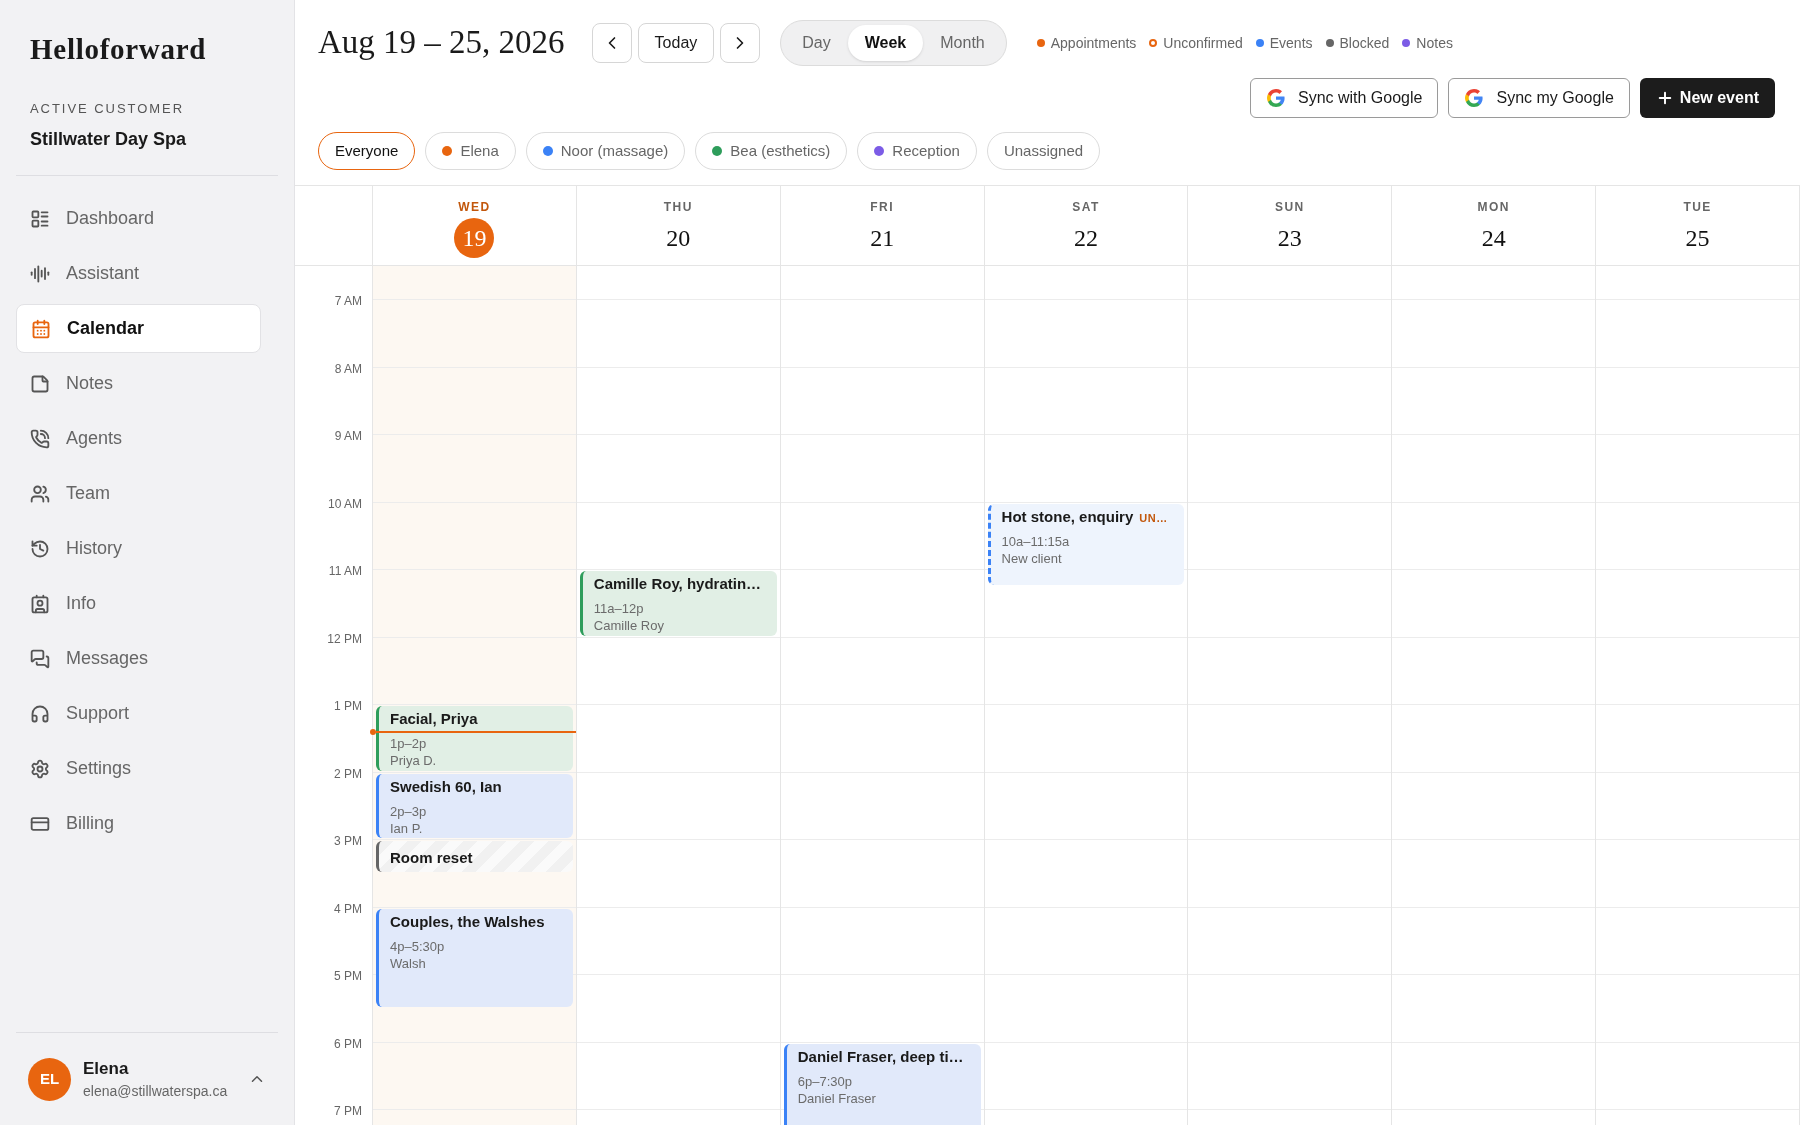 The height and width of the screenshot is (1125, 1800). What do you see at coordinates (138, 328) in the screenshot?
I see `nav-item: Calendar` at bounding box center [138, 328].